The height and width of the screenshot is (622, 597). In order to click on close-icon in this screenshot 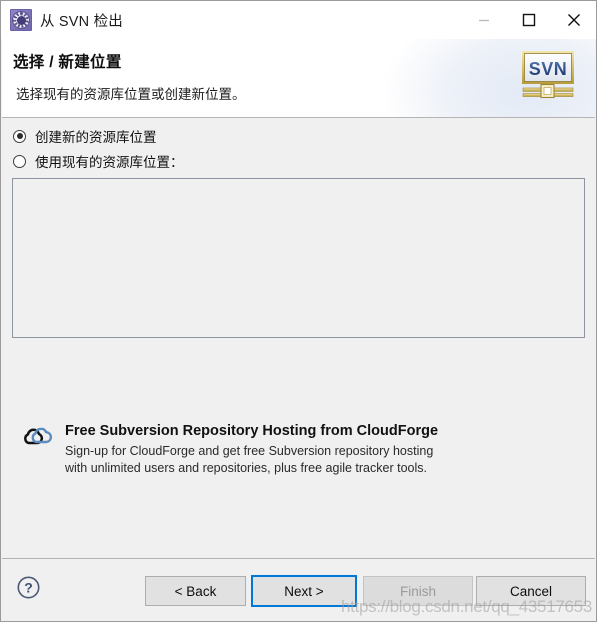, I will do `click(573, 20)`.